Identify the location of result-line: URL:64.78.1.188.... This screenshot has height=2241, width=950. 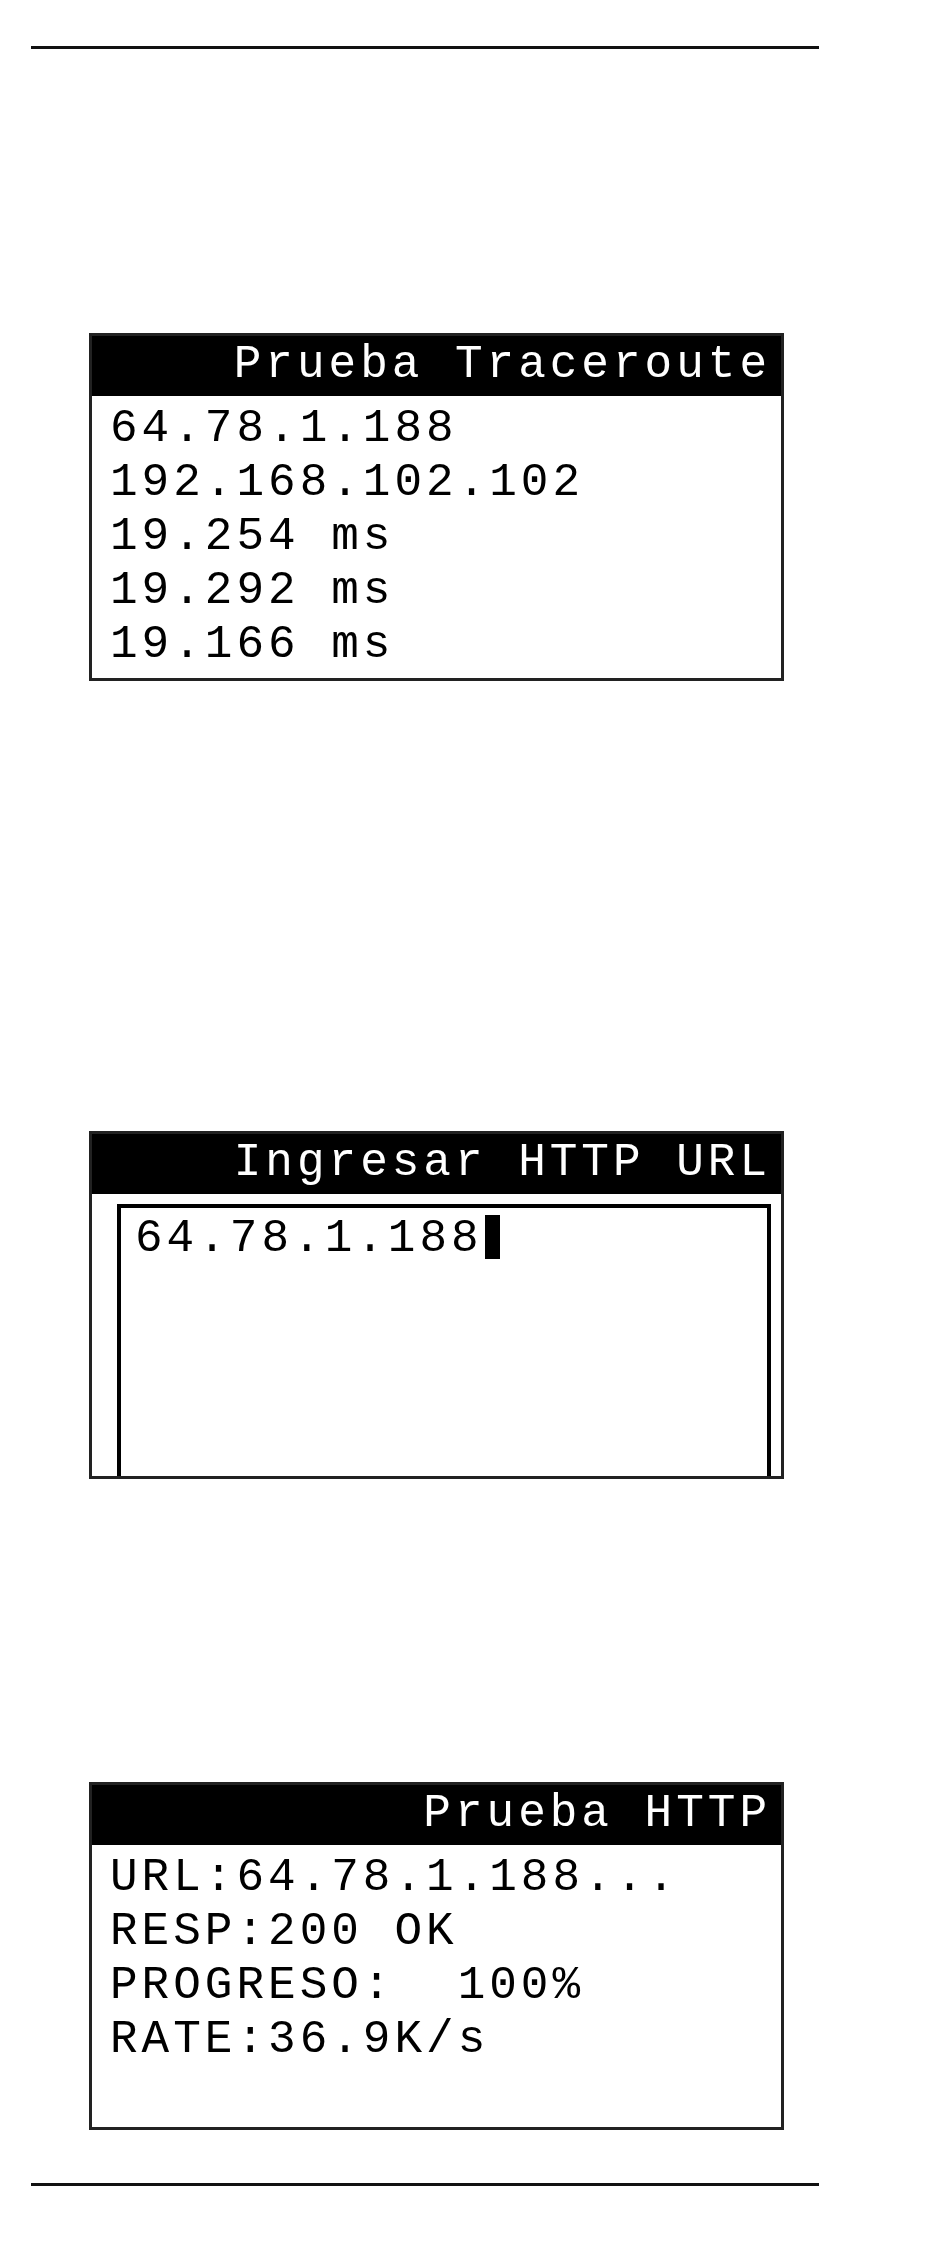
(394, 1878).